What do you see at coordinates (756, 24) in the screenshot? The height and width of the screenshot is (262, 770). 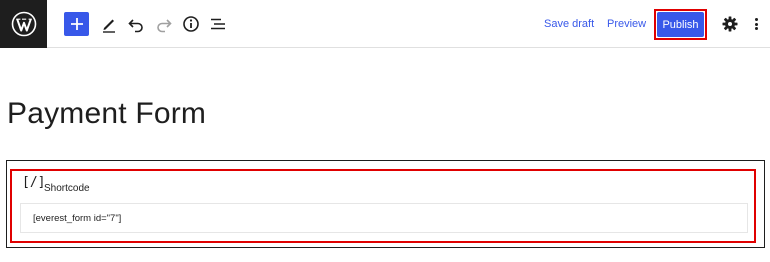 I see `kebab-menu-icon` at bounding box center [756, 24].